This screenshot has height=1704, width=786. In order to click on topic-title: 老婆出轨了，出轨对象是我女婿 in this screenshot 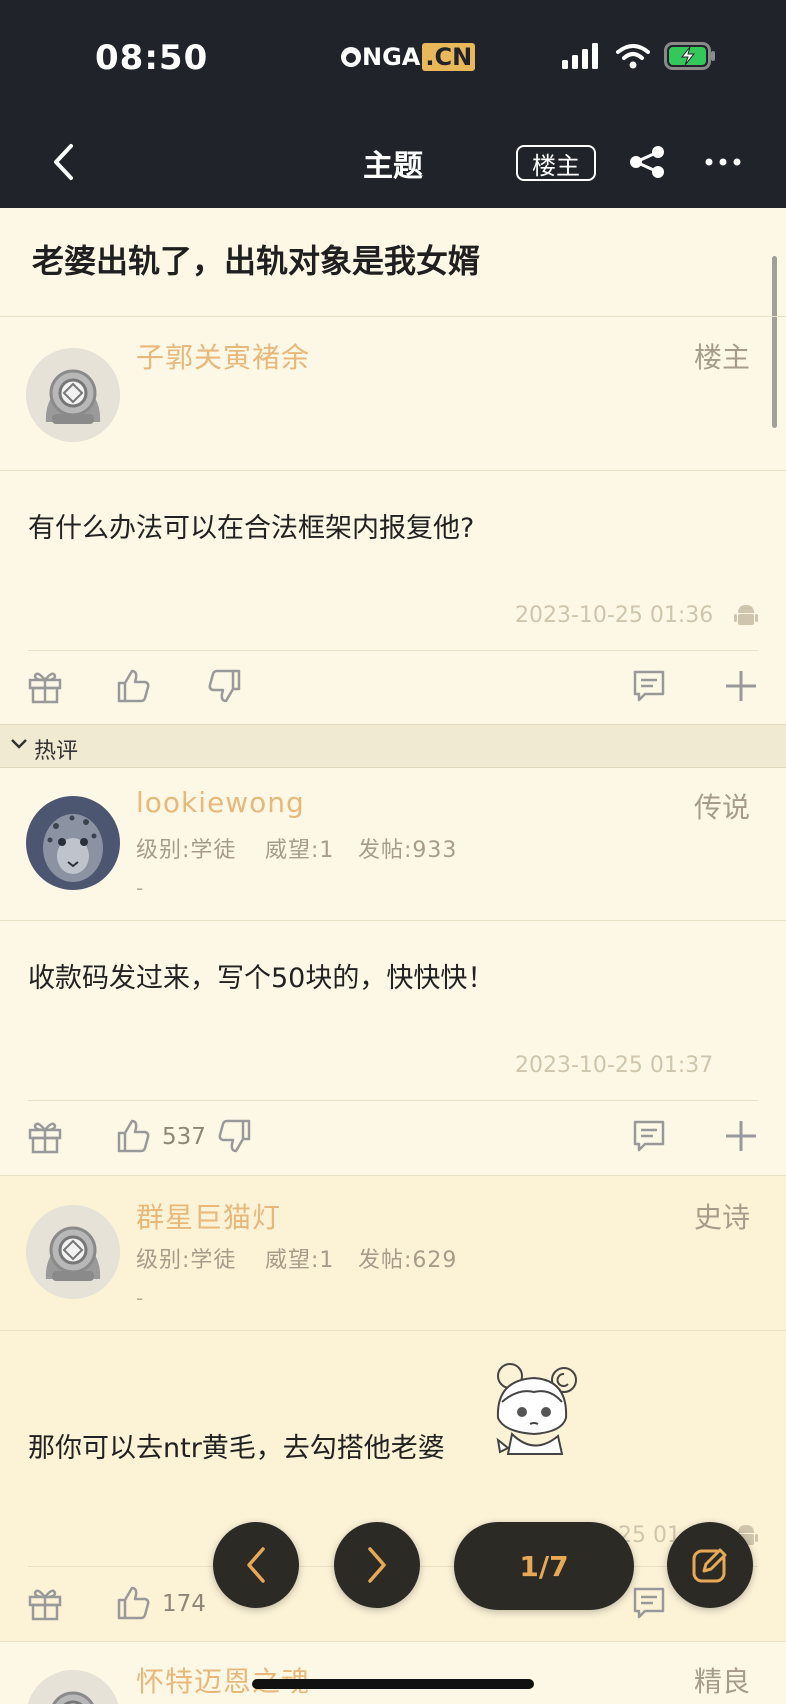, I will do `click(256, 261)`.